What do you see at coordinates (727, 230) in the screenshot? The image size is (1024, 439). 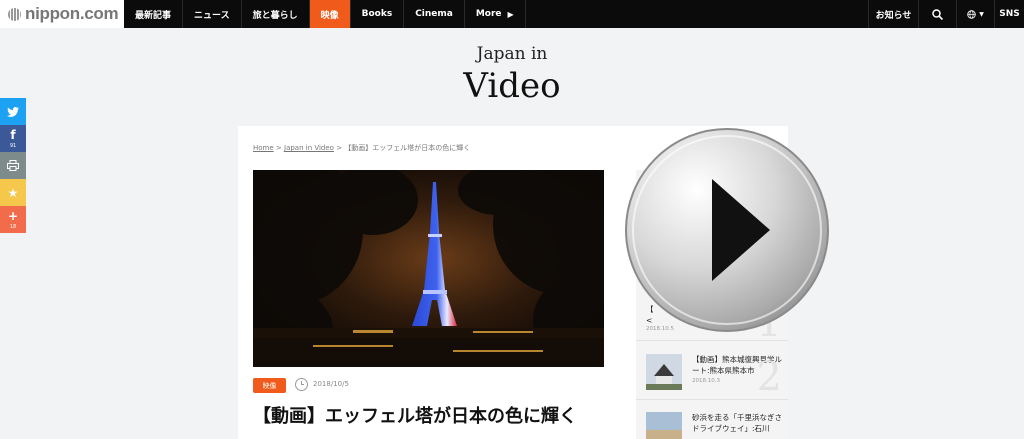 I see `play-icon` at bounding box center [727, 230].